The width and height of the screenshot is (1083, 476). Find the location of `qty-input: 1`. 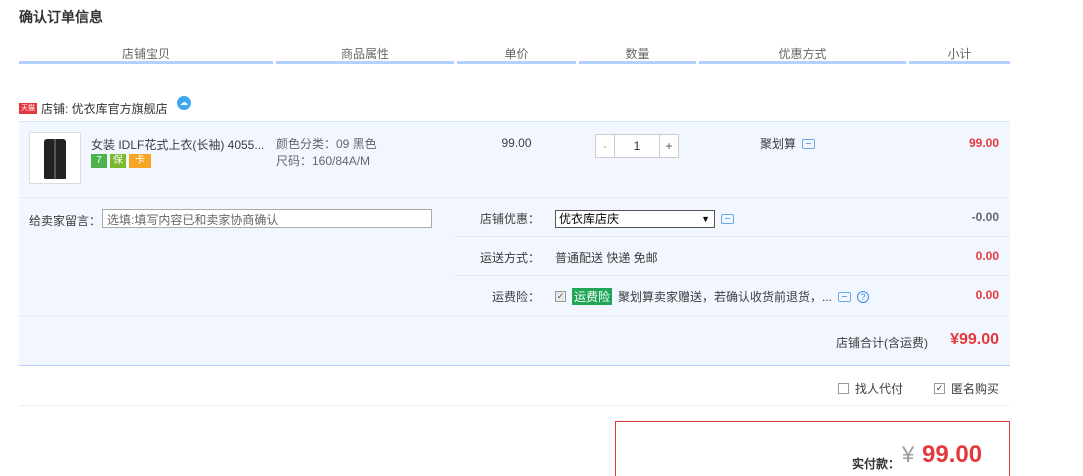

qty-input: 1 is located at coordinates (637, 146).